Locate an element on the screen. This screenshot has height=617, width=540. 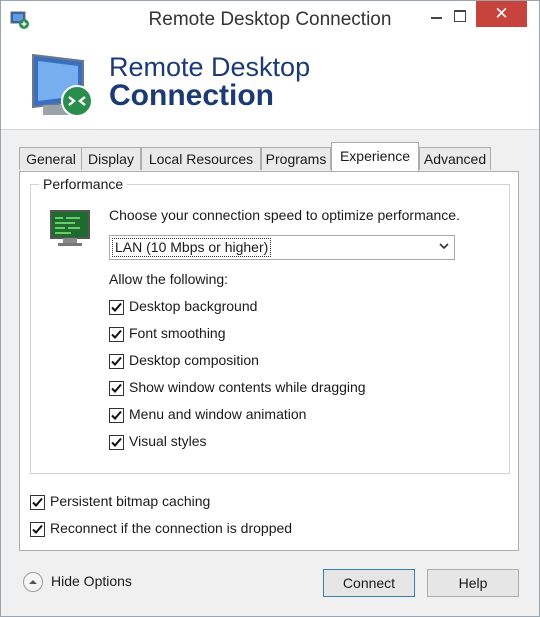
show-window-contents-label: Show window contents while dragging is located at coordinates (247, 387).